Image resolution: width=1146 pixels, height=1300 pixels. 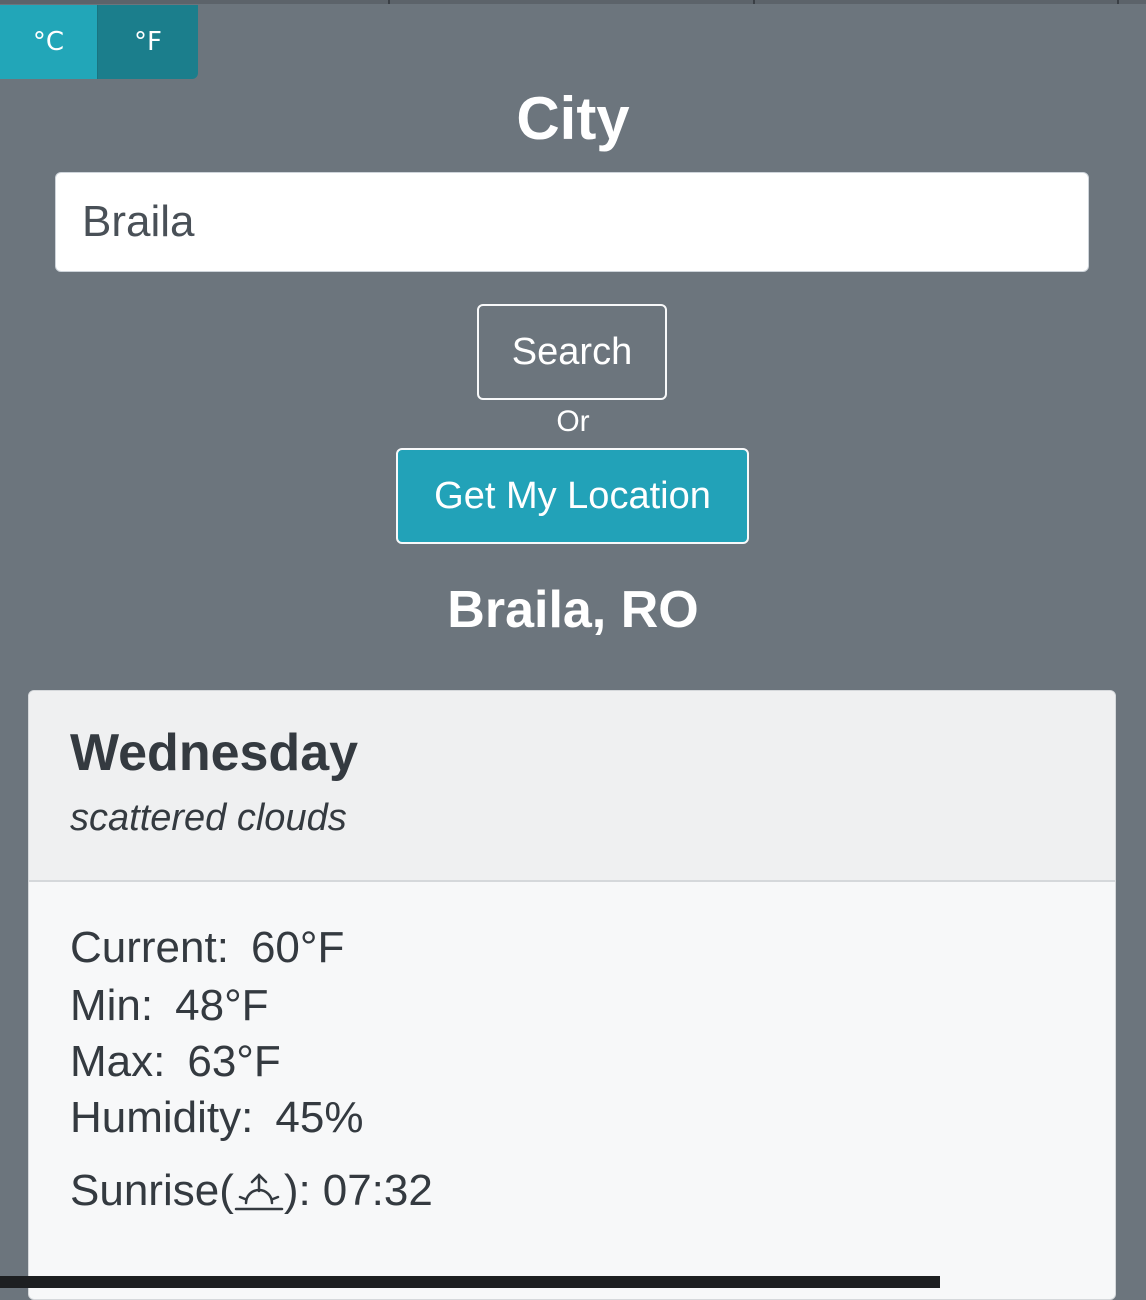 What do you see at coordinates (573, 610) in the screenshot?
I see `place-name: Braila, RO` at bounding box center [573, 610].